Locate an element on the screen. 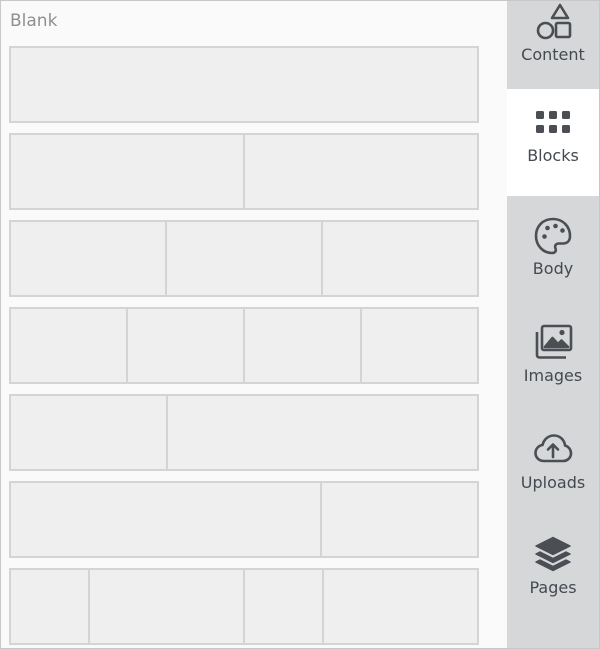  images-icon is located at coordinates (554, 341).